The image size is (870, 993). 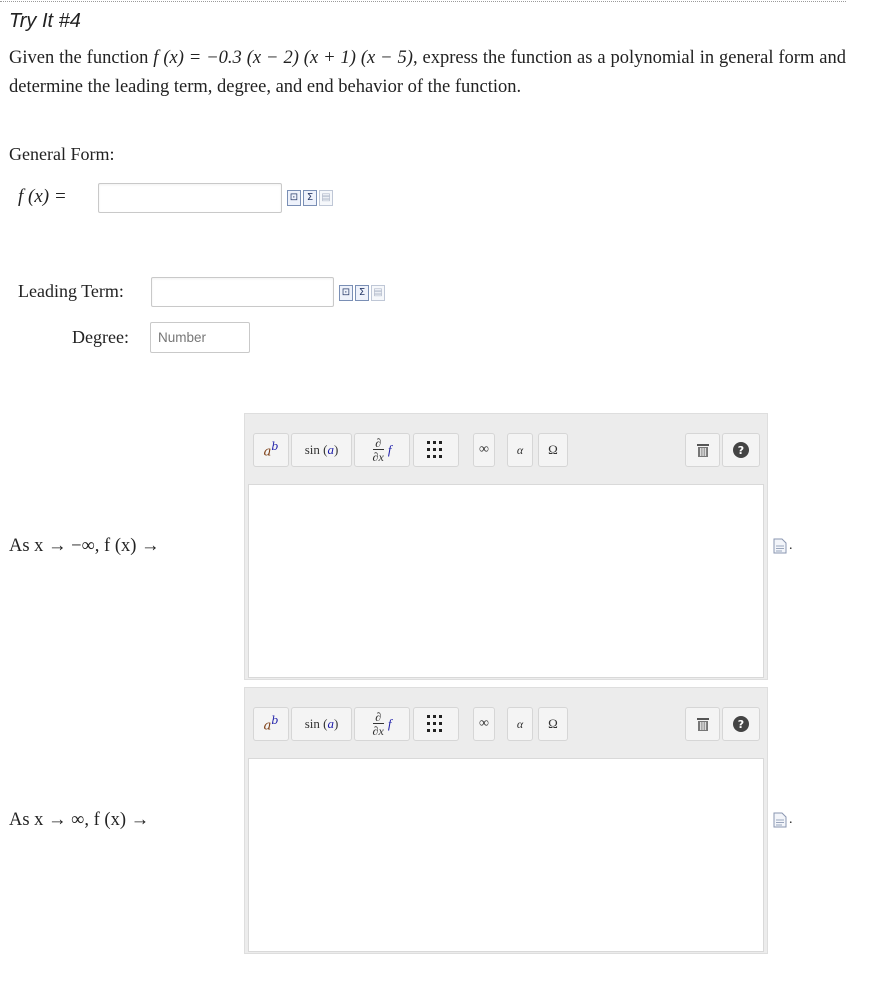 What do you see at coordinates (283, 58) in the screenshot?
I see `function-expression: f (x) = −0.3 (x − 2) (x + 1) (x − 5)` at bounding box center [283, 58].